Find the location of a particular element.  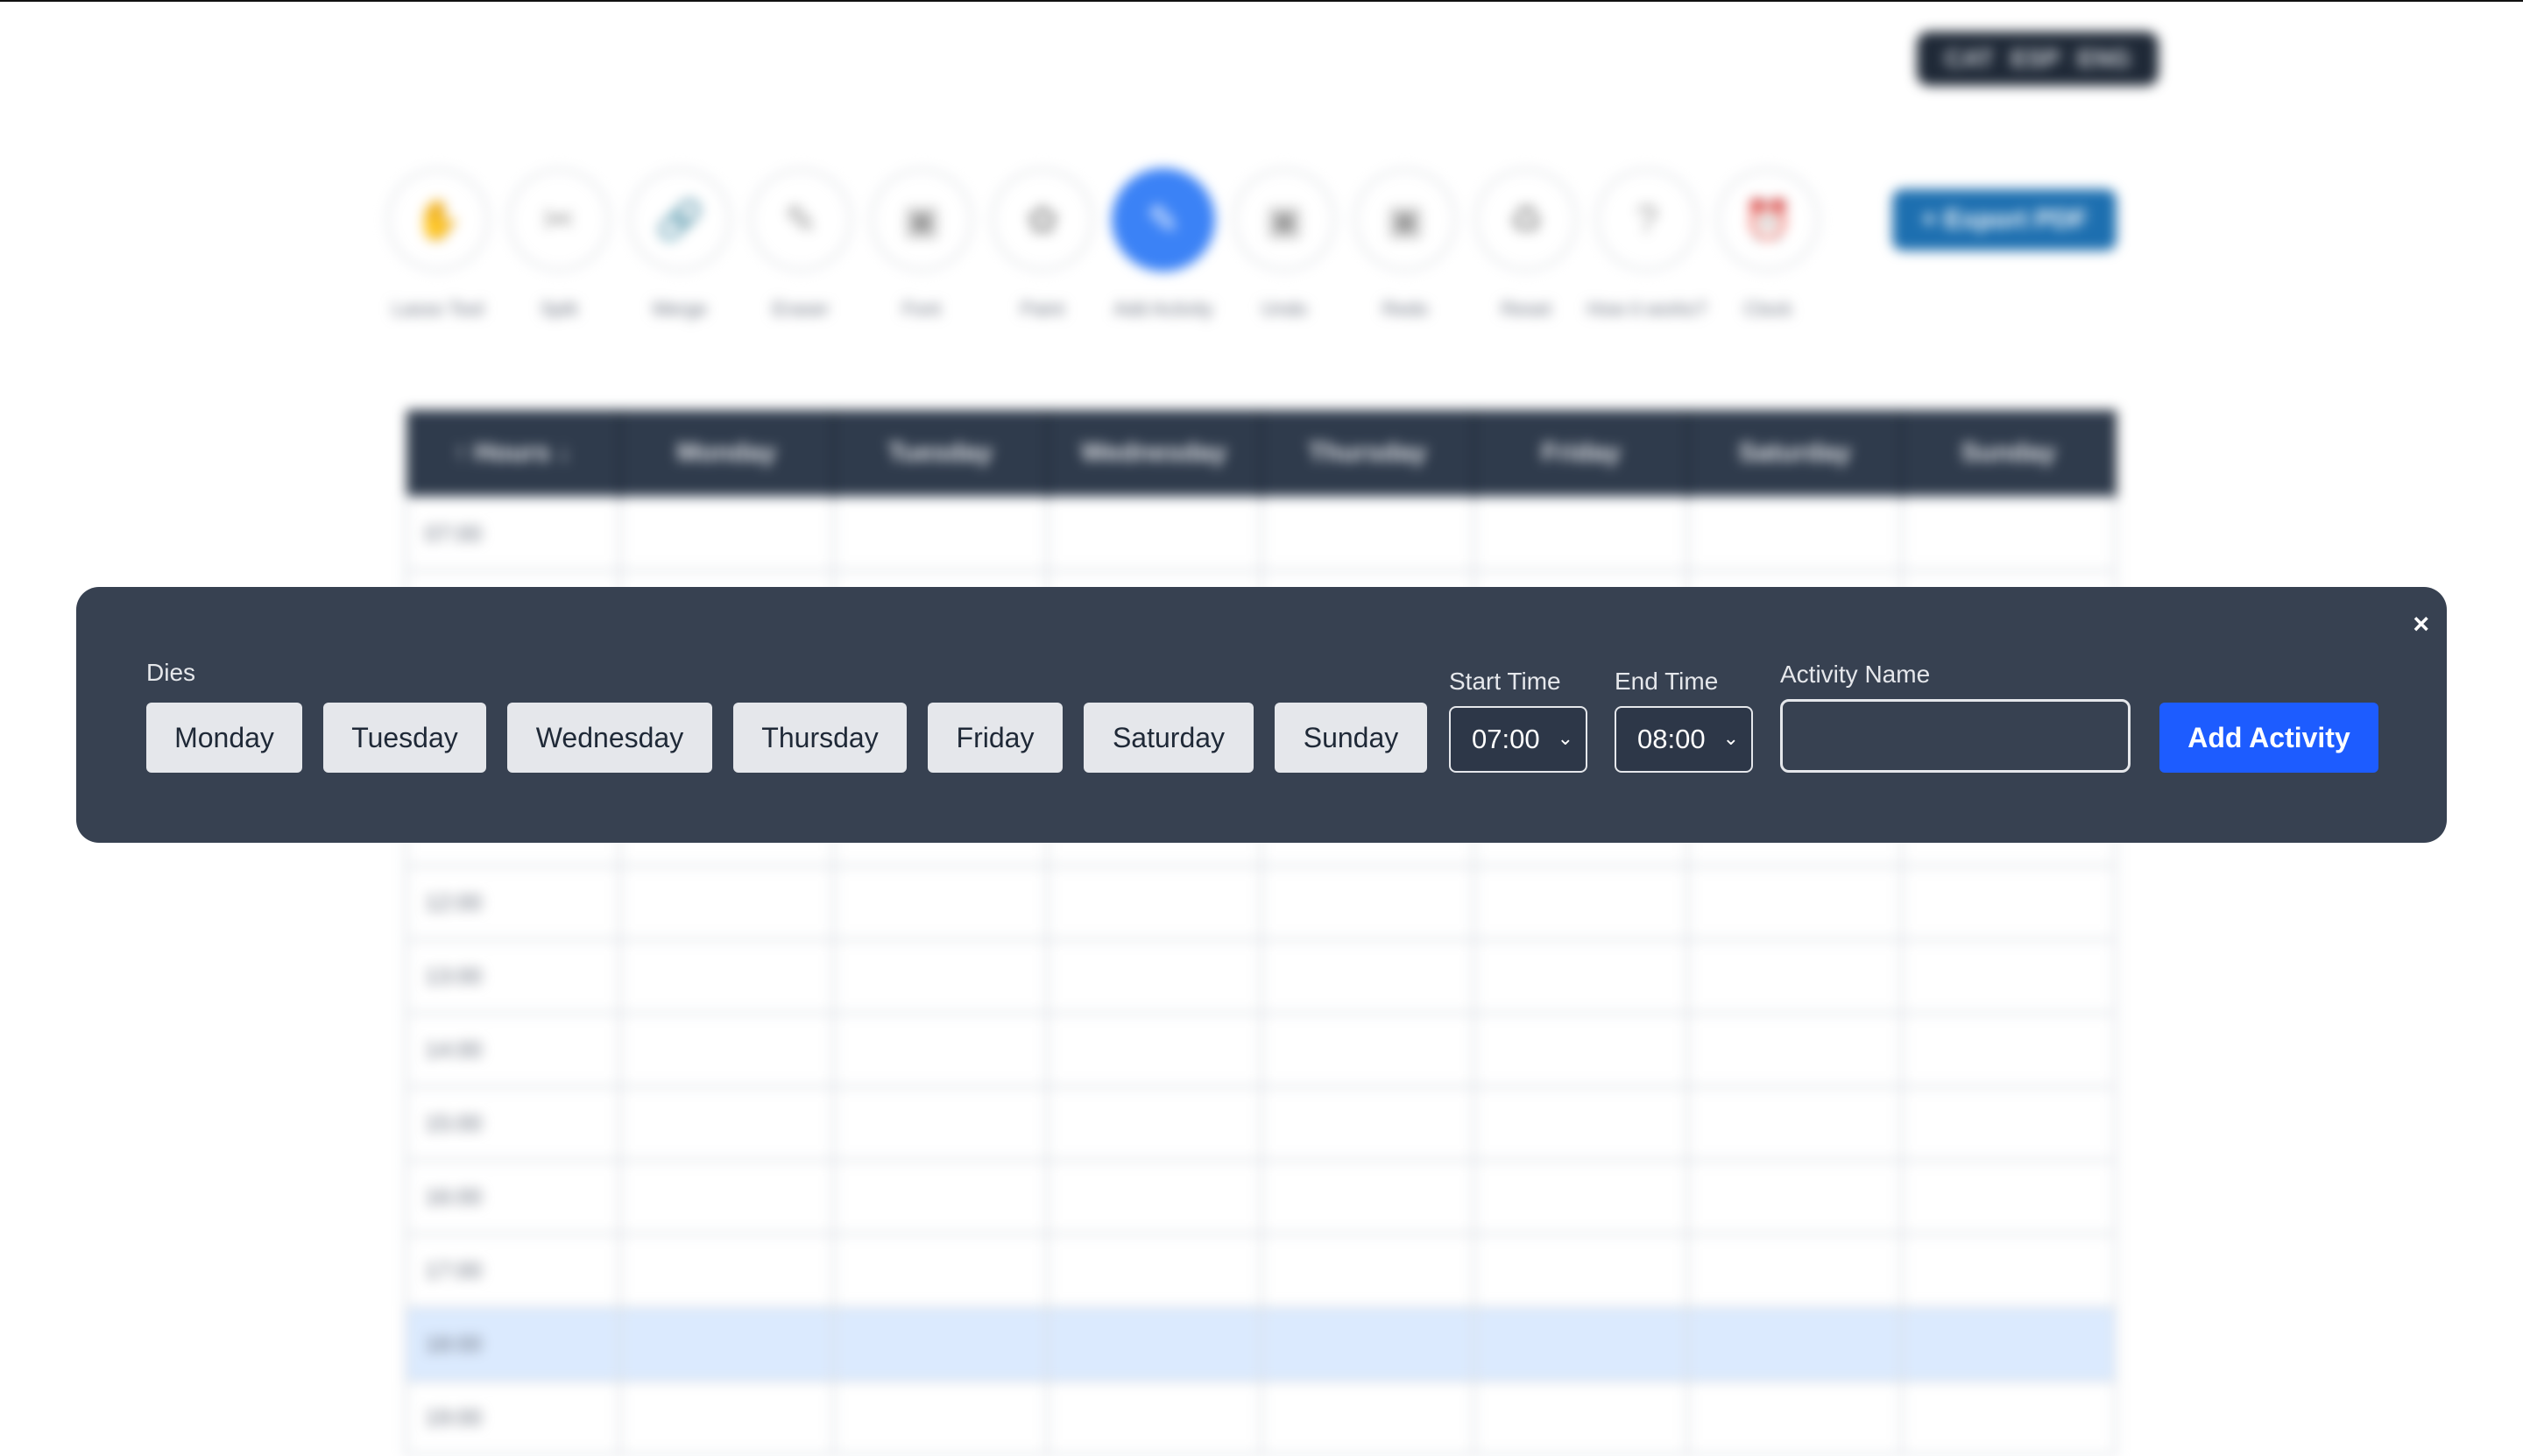

toolbar-caption: Lasso Tool is located at coordinates (438, 309).